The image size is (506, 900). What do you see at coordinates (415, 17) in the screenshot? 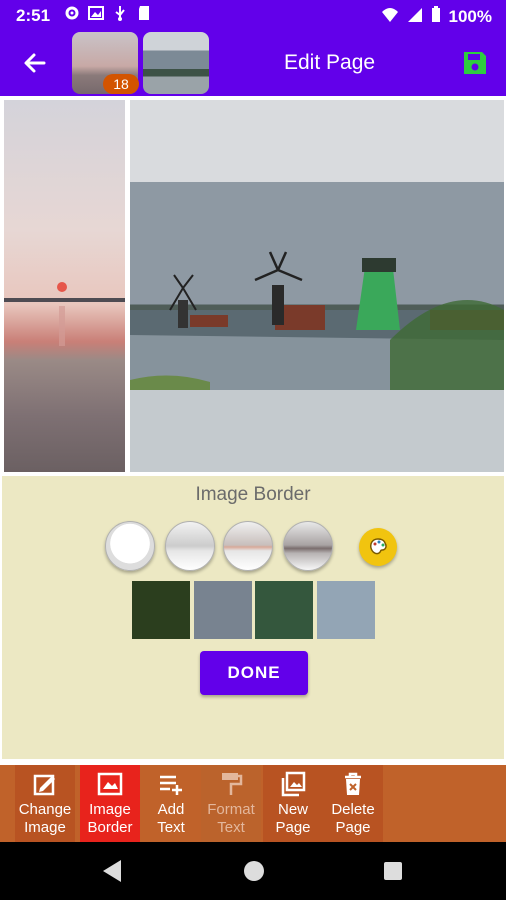
I see `signal-icon` at bounding box center [415, 17].